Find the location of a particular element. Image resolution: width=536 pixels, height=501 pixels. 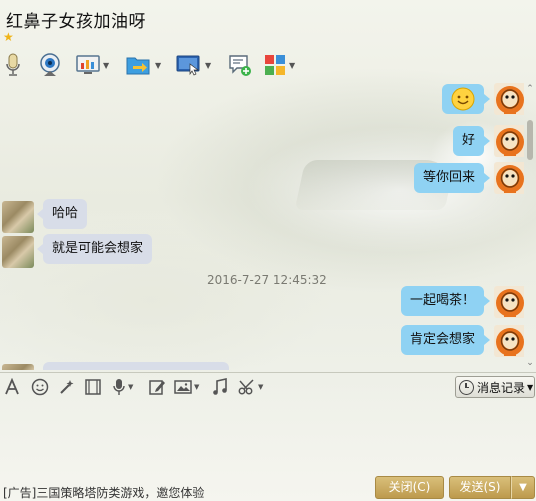

remote-assist-button: ▼ is located at coordinates (193, 65).